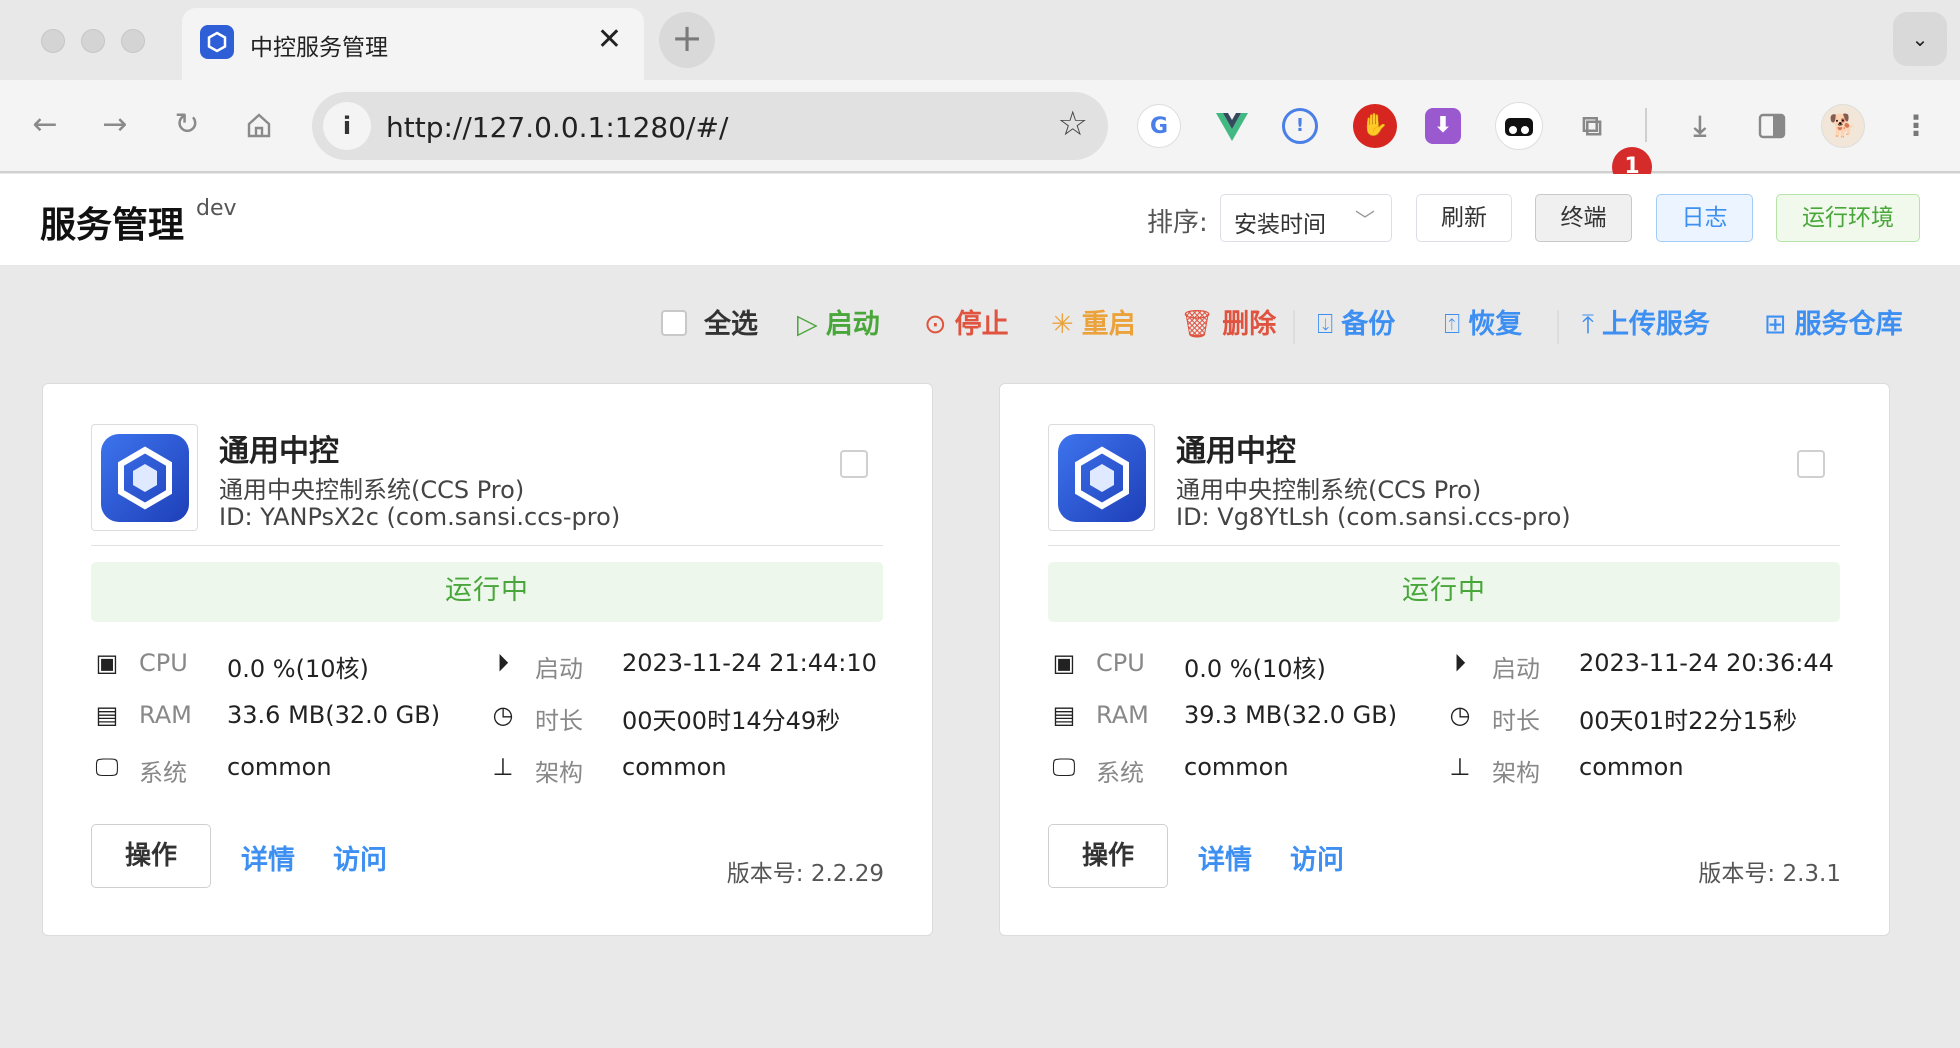  Describe the element at coordinates (334, 715) in the screenshot. I see `ram-value: 33.6 MB(32.0 GB)` at that location.